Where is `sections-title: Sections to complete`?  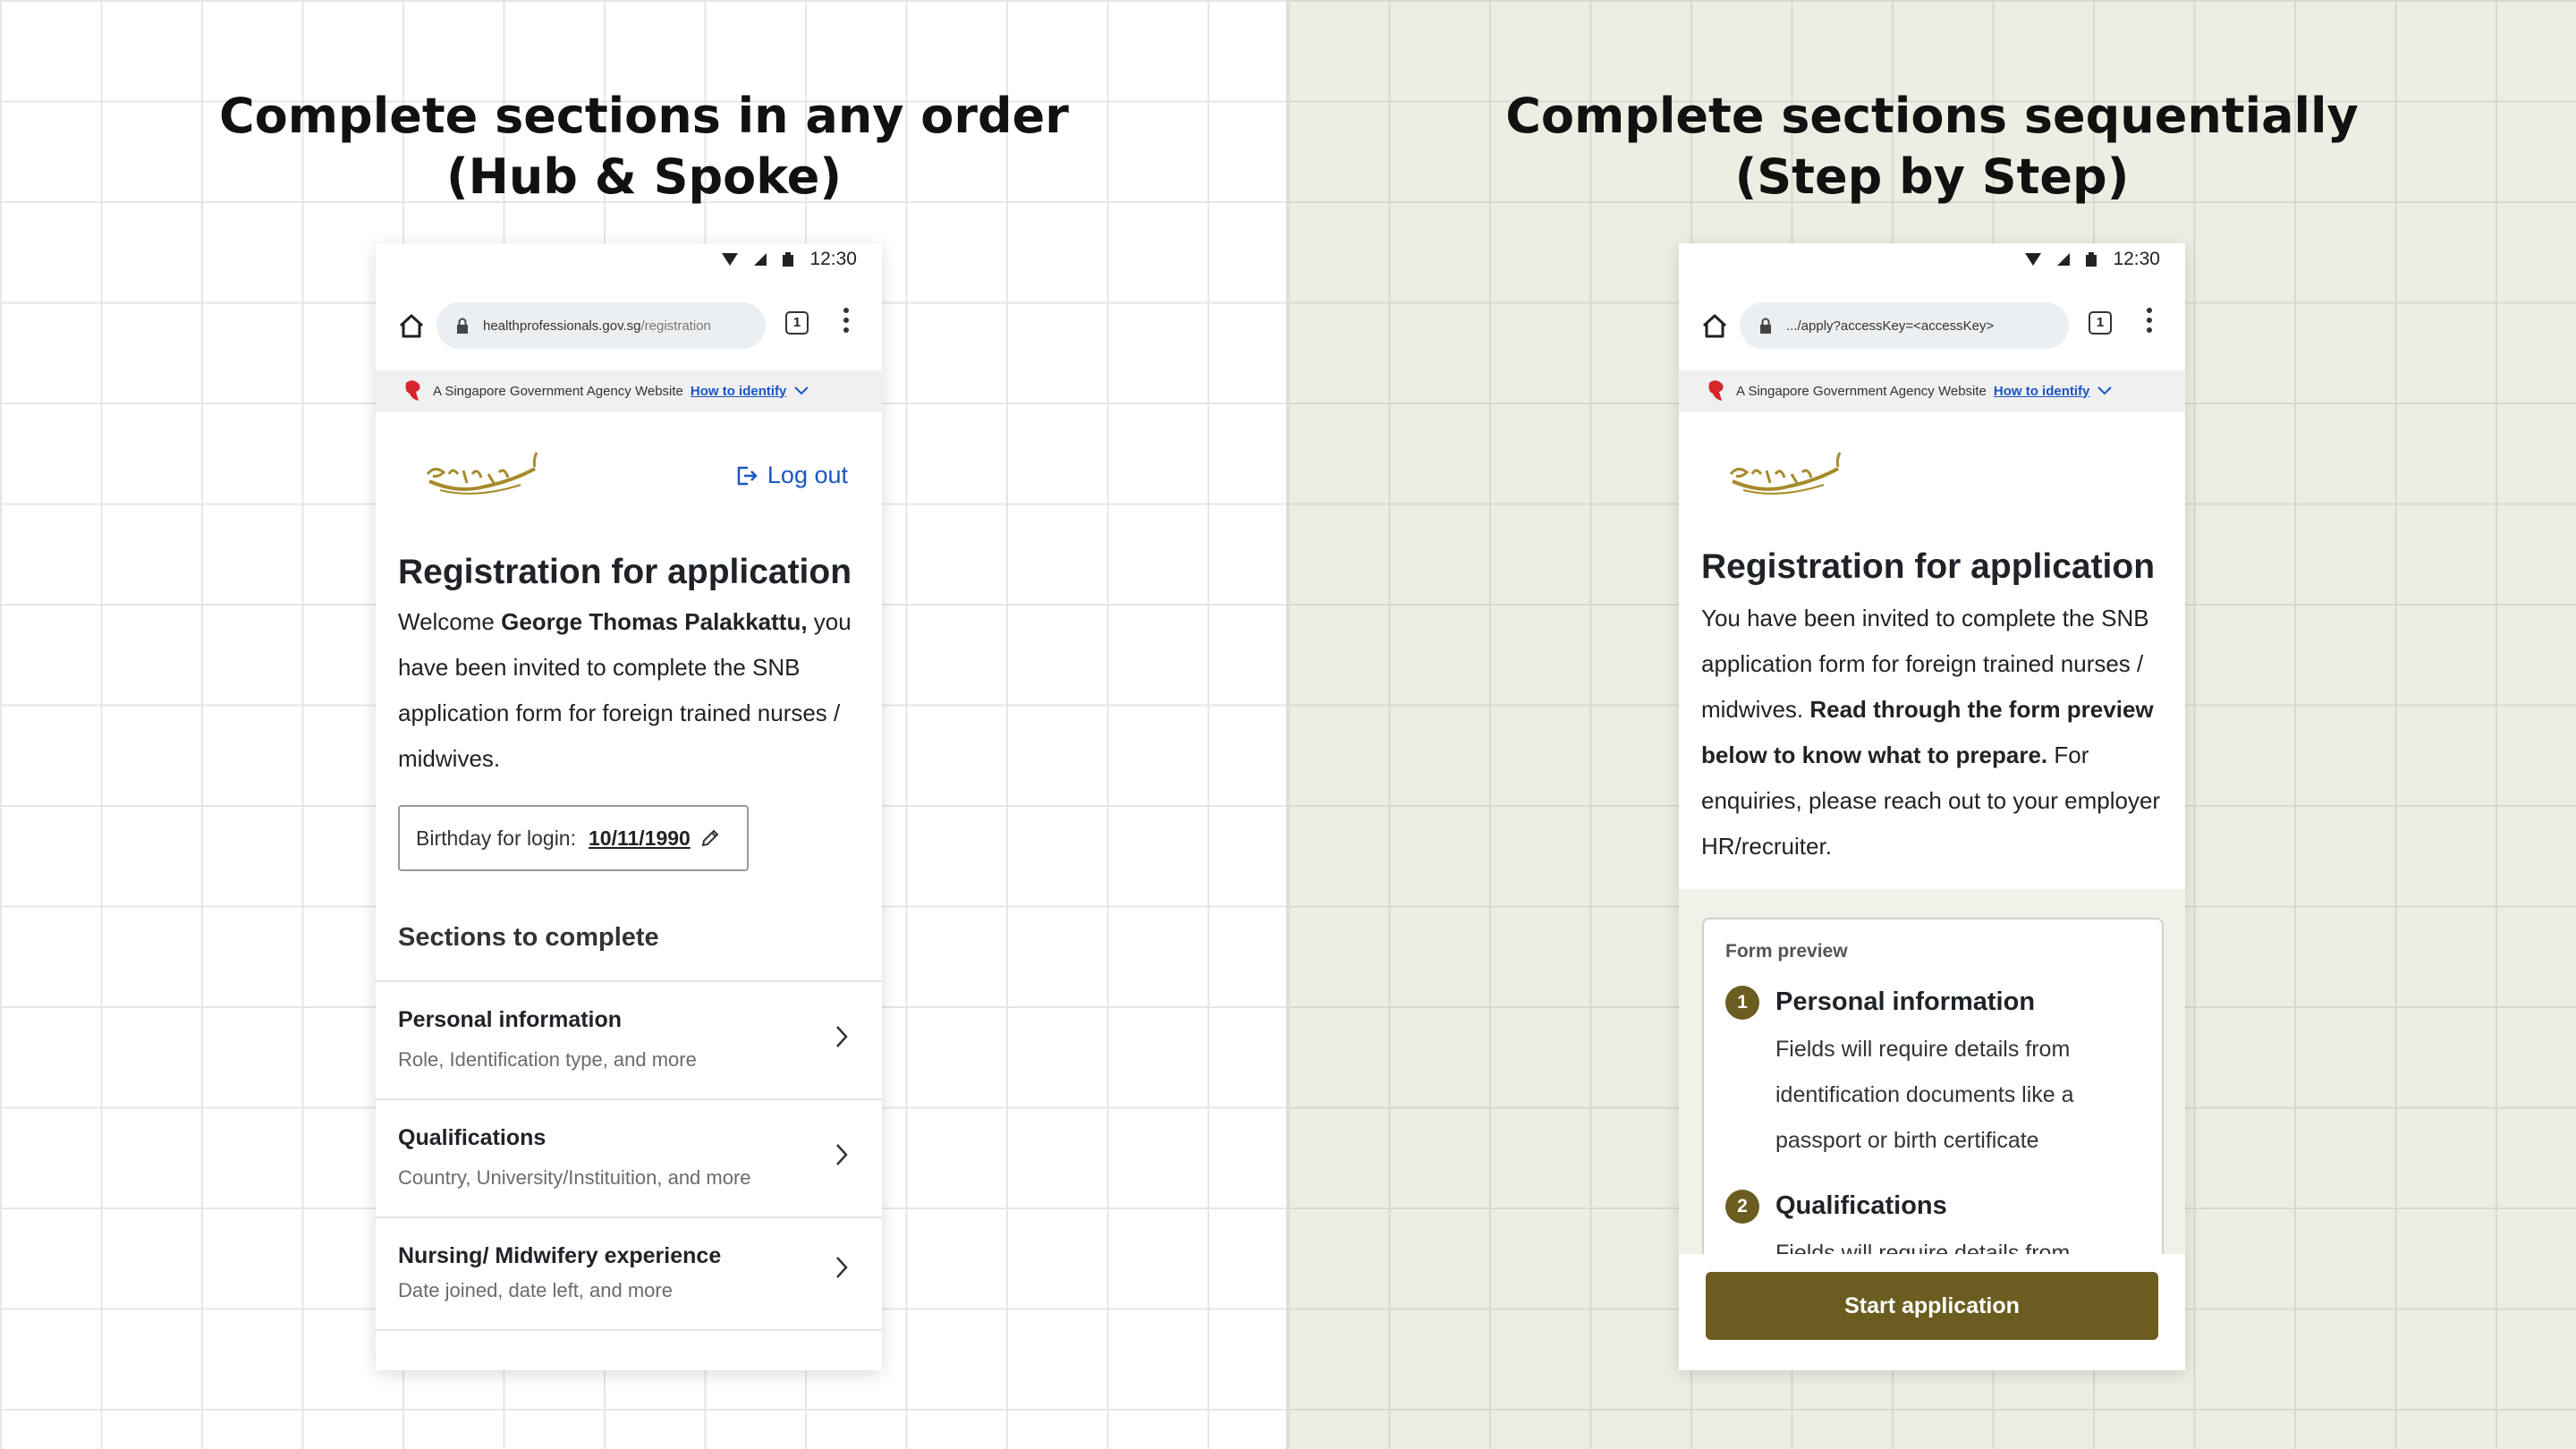 sections-title: Sections to complete is located at coordinates (528, 937).